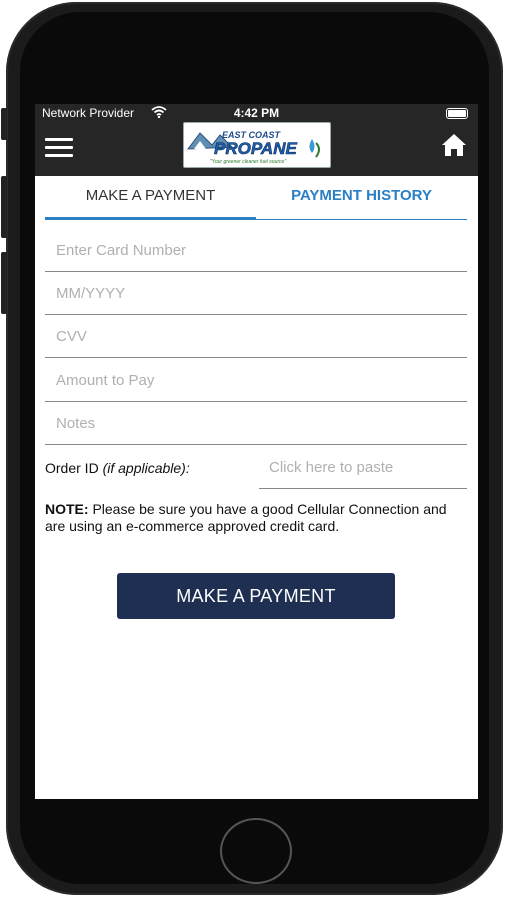 The width and height of the screenshot is (507, 900). What do you see at coordinates (4, 283) in the screenshot?
I see `volume-down-button` at bounding box center [4, 283].